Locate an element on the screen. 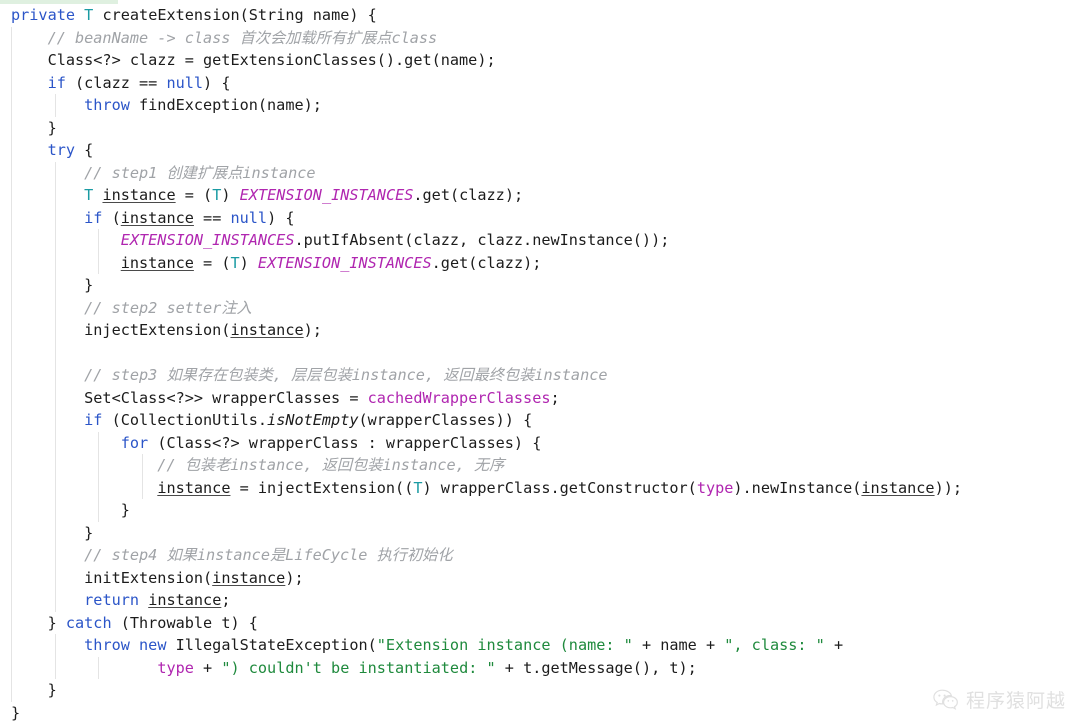 The height and width of the screenshot is (727, 1080). code-line: injectExtension(instance); is located at coordinates (540, 330).